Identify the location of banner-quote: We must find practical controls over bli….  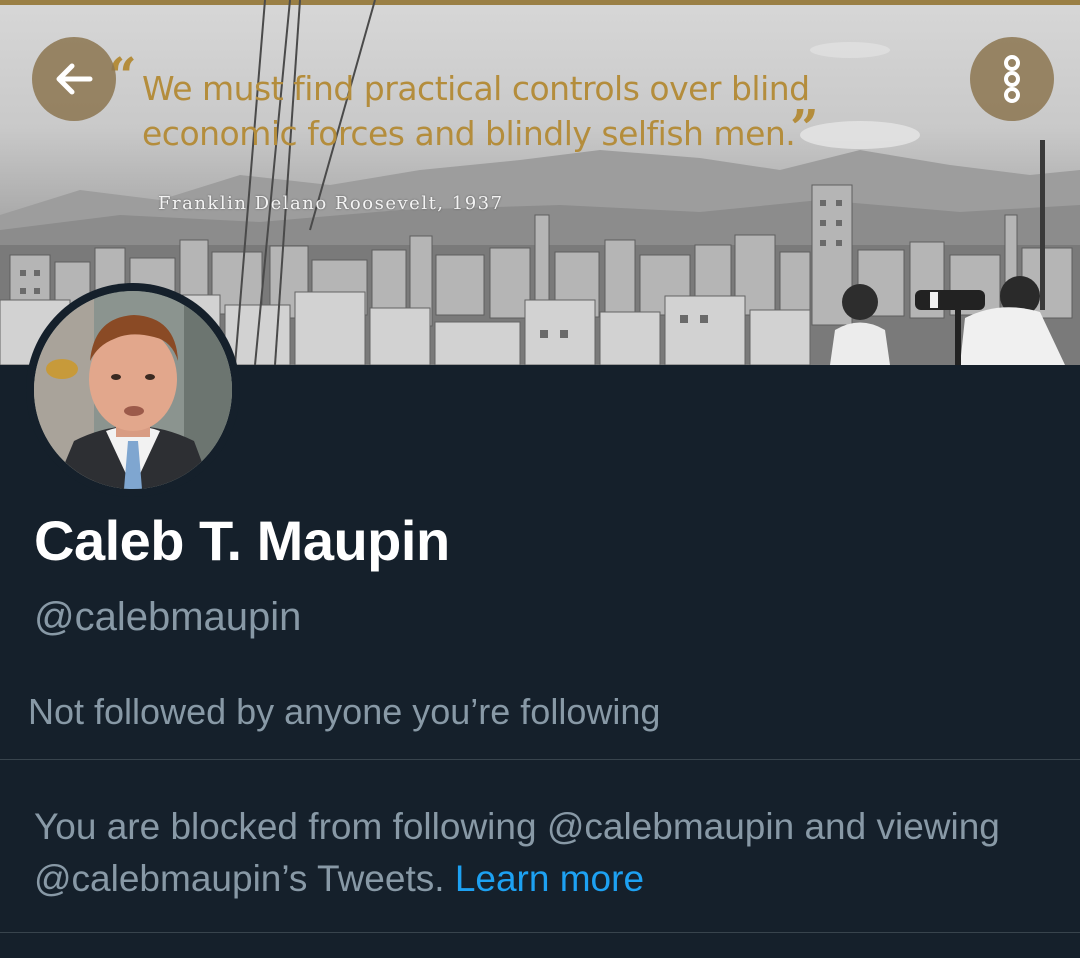
(492, 111).